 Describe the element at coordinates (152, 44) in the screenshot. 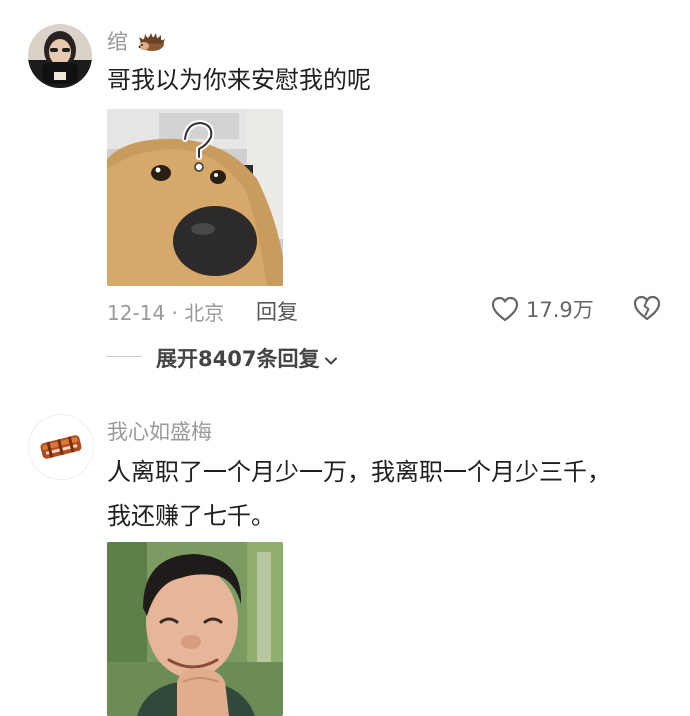

I see `hedgehog-icon` at that location.